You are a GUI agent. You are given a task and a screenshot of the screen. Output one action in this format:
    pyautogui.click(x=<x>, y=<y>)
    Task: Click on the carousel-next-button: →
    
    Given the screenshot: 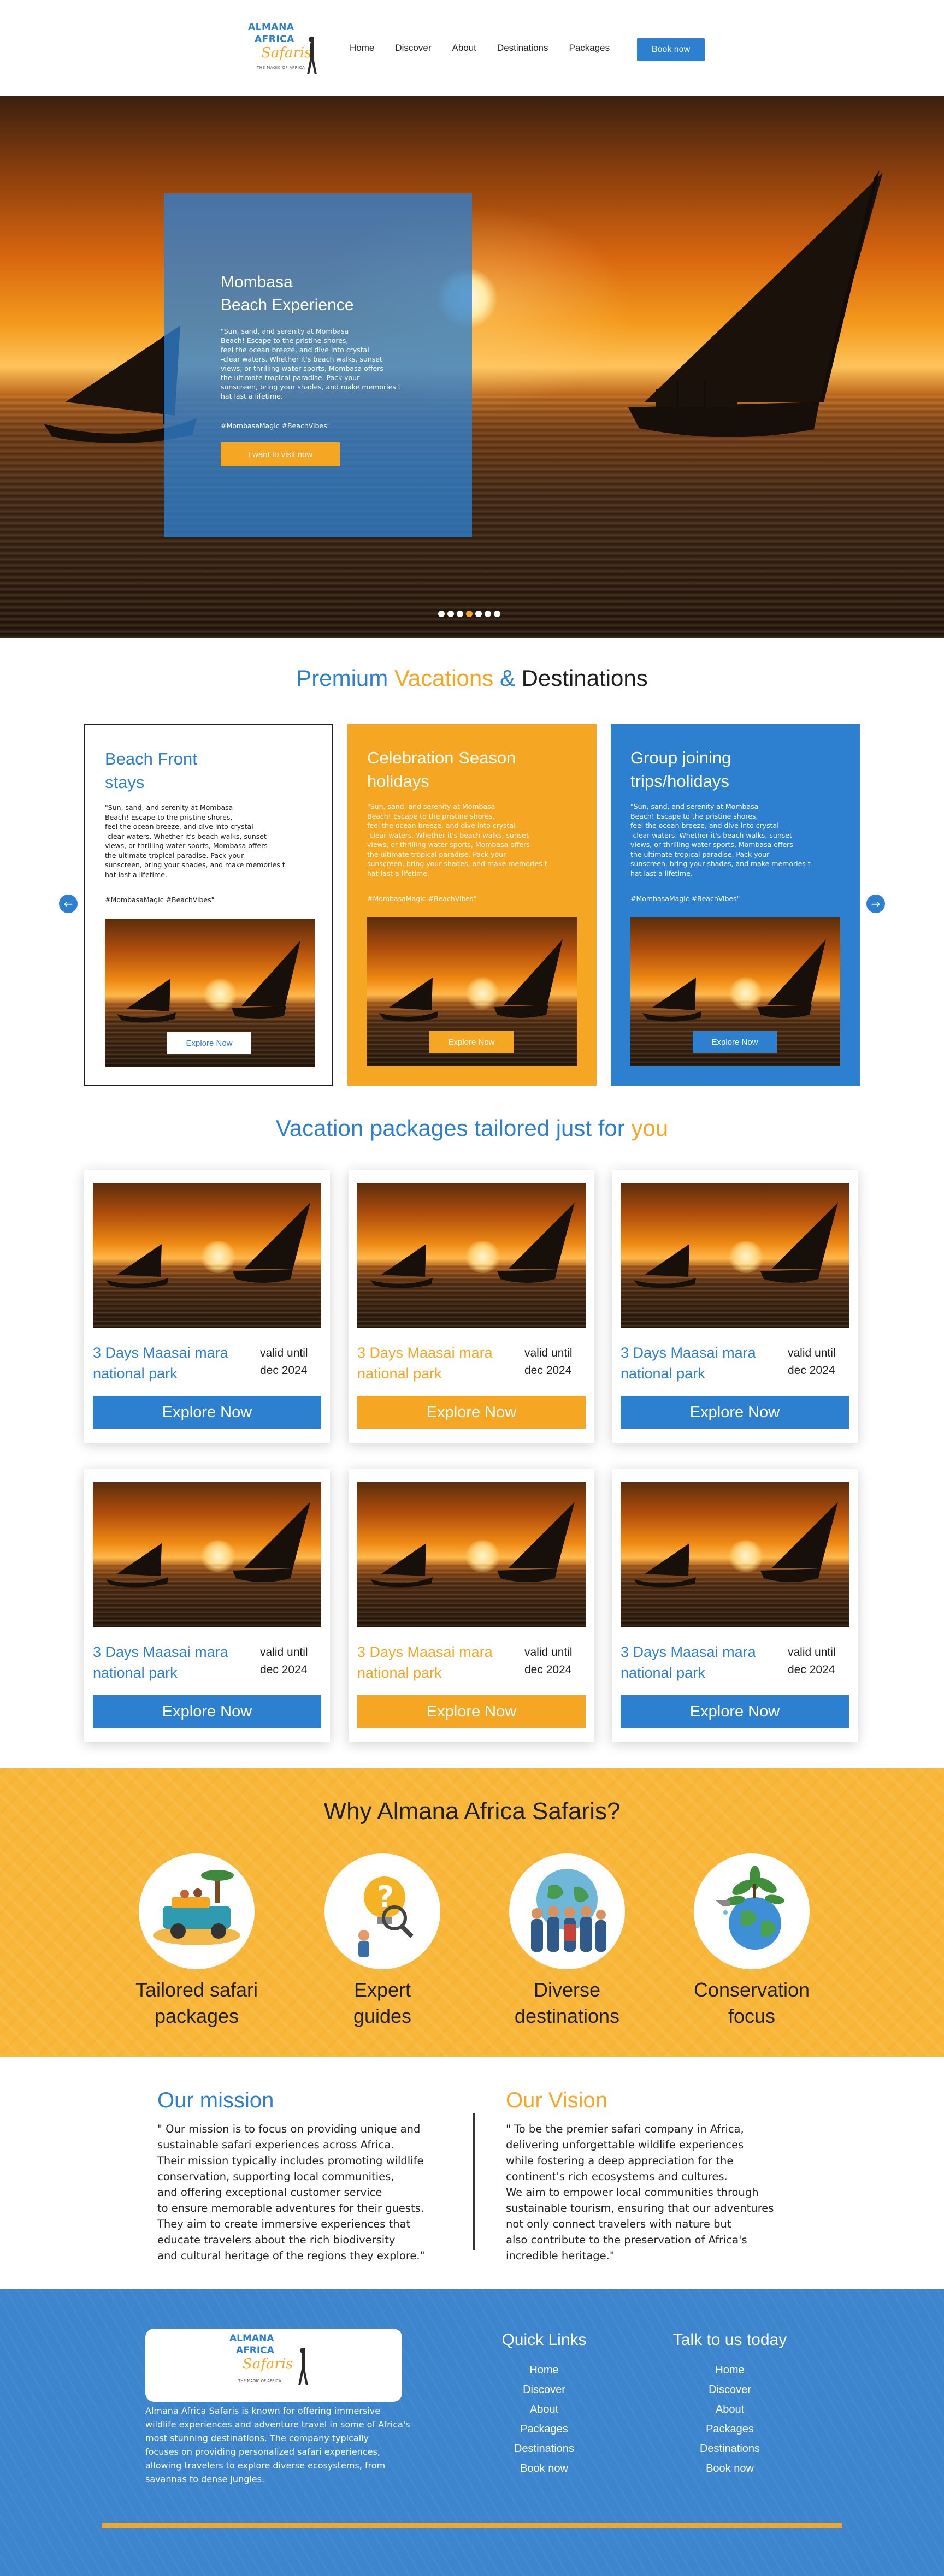 What is the action you would take?
    pyautogui.click(x=875, y=904)
    